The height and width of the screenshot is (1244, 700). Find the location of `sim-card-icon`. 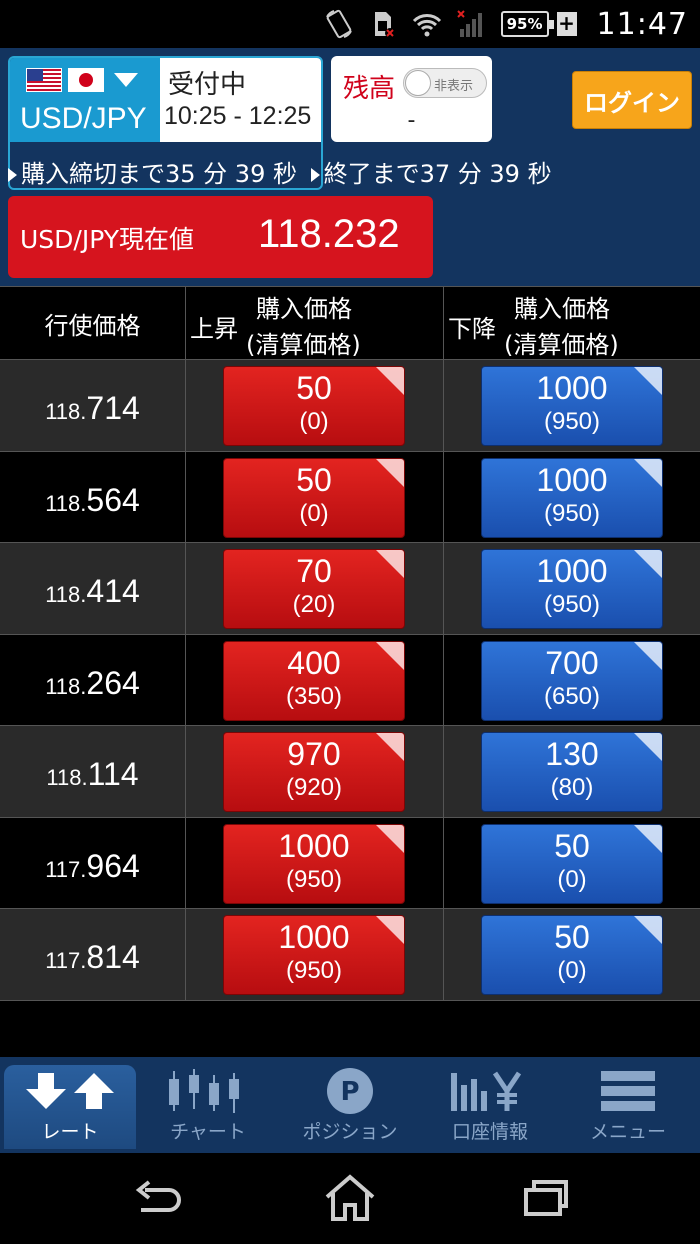

sim-card-icon is located at coordinates (383, 24).